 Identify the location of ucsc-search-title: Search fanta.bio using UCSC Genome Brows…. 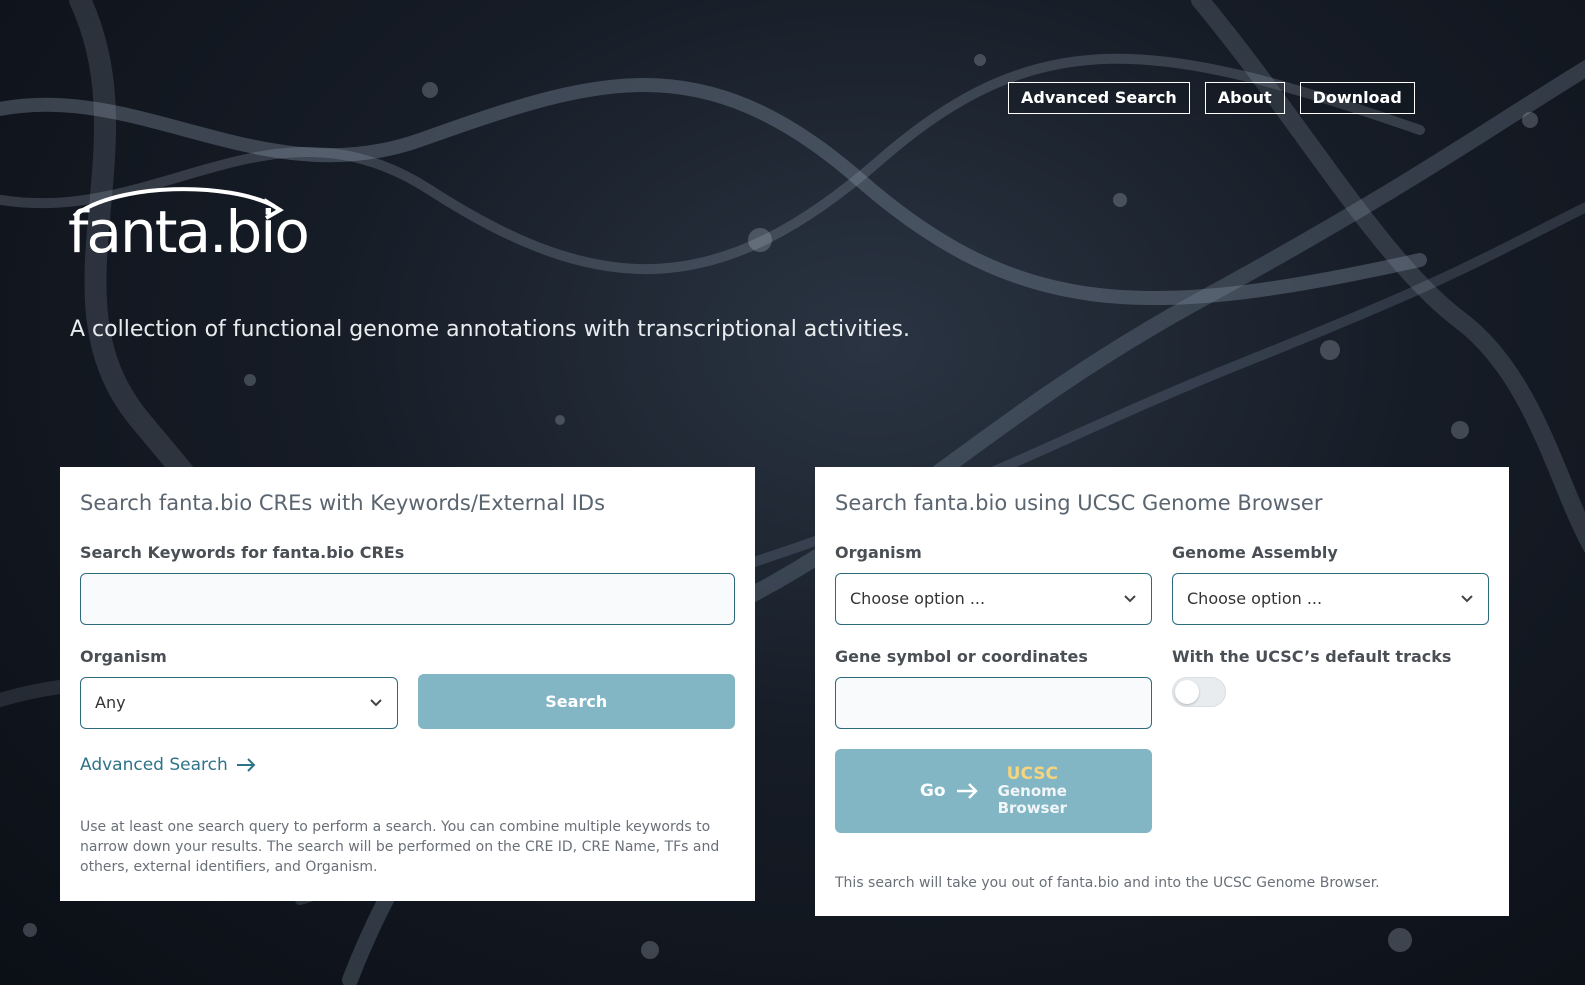
(1079, 503).